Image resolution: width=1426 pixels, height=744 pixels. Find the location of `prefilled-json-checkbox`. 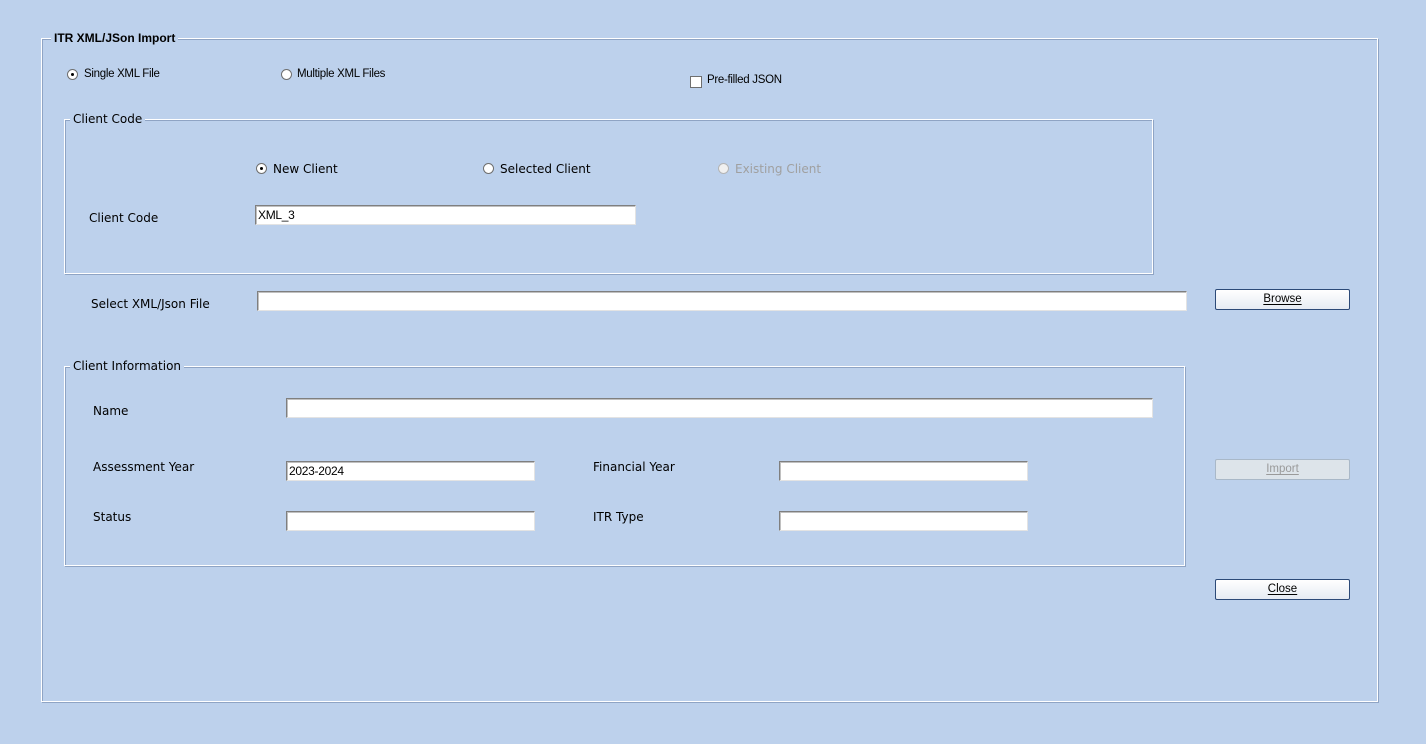

prefilled-json-checkbox is located at coordinates (696, 82).